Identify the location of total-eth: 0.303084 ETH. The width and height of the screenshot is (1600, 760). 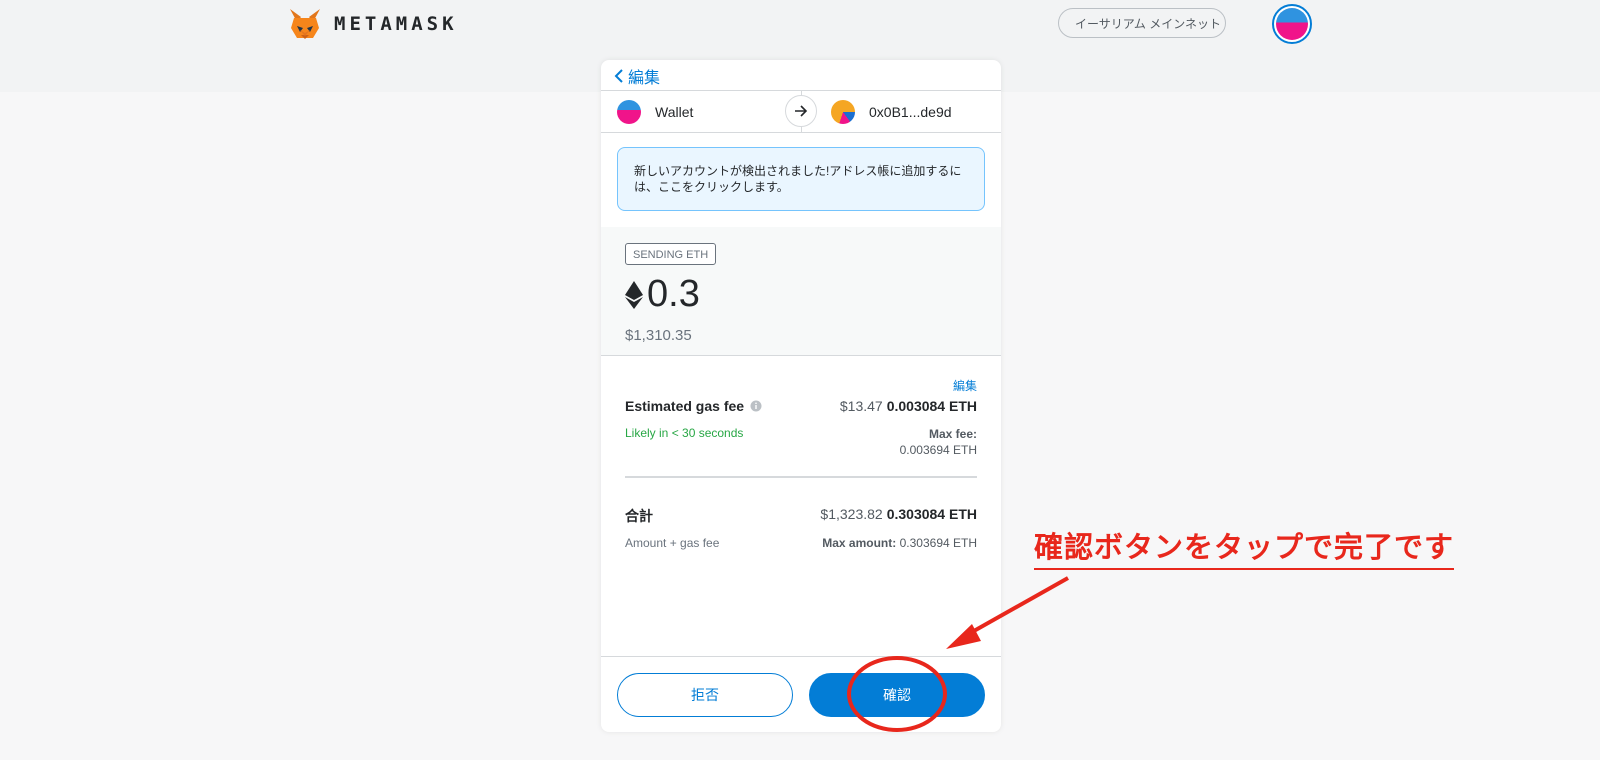
(931, 514).